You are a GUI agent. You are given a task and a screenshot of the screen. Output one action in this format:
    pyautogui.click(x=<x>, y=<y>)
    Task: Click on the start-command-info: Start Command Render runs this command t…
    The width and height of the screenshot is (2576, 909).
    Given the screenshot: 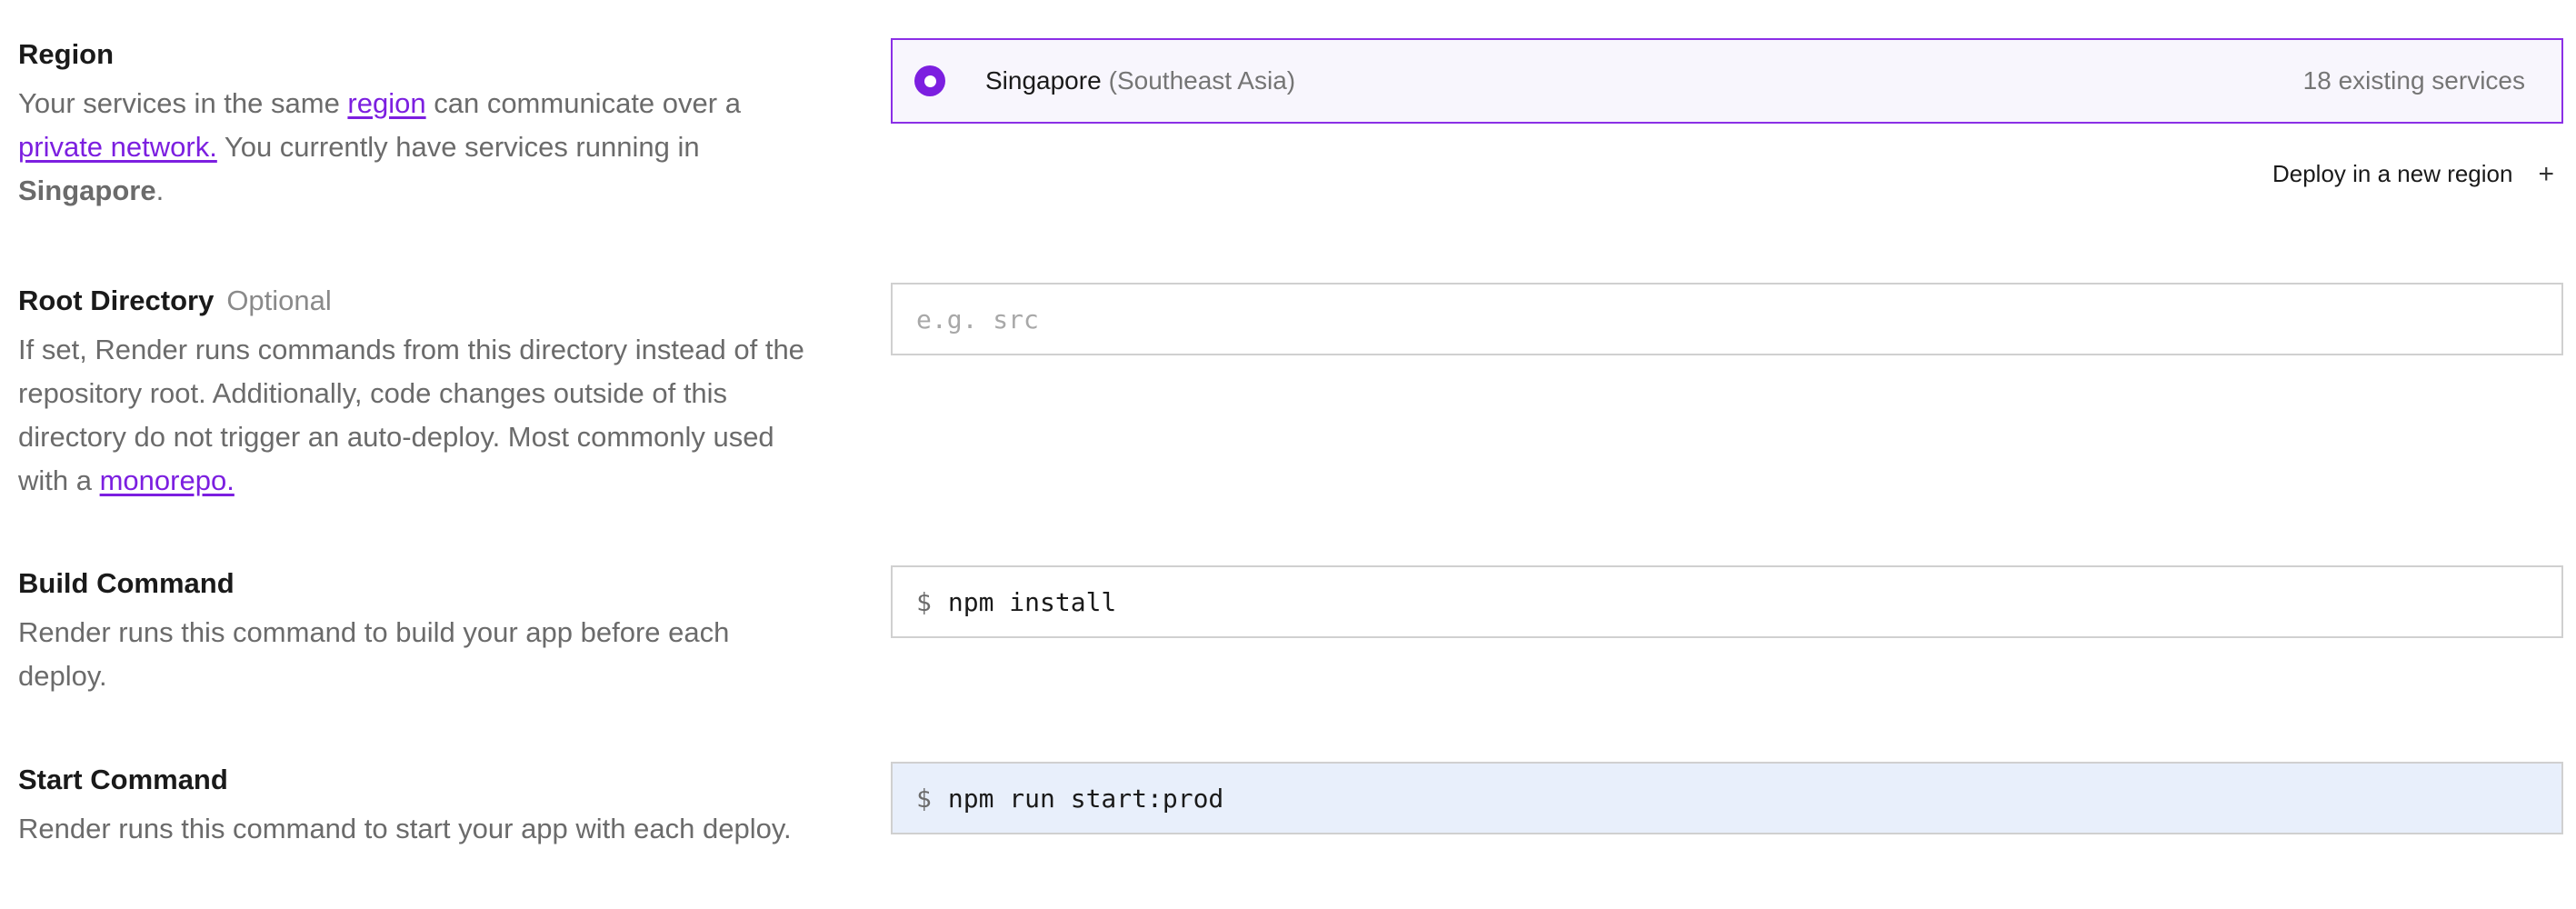 What is the action you would take?
    pyautogui.click(x=418, y=806)
    